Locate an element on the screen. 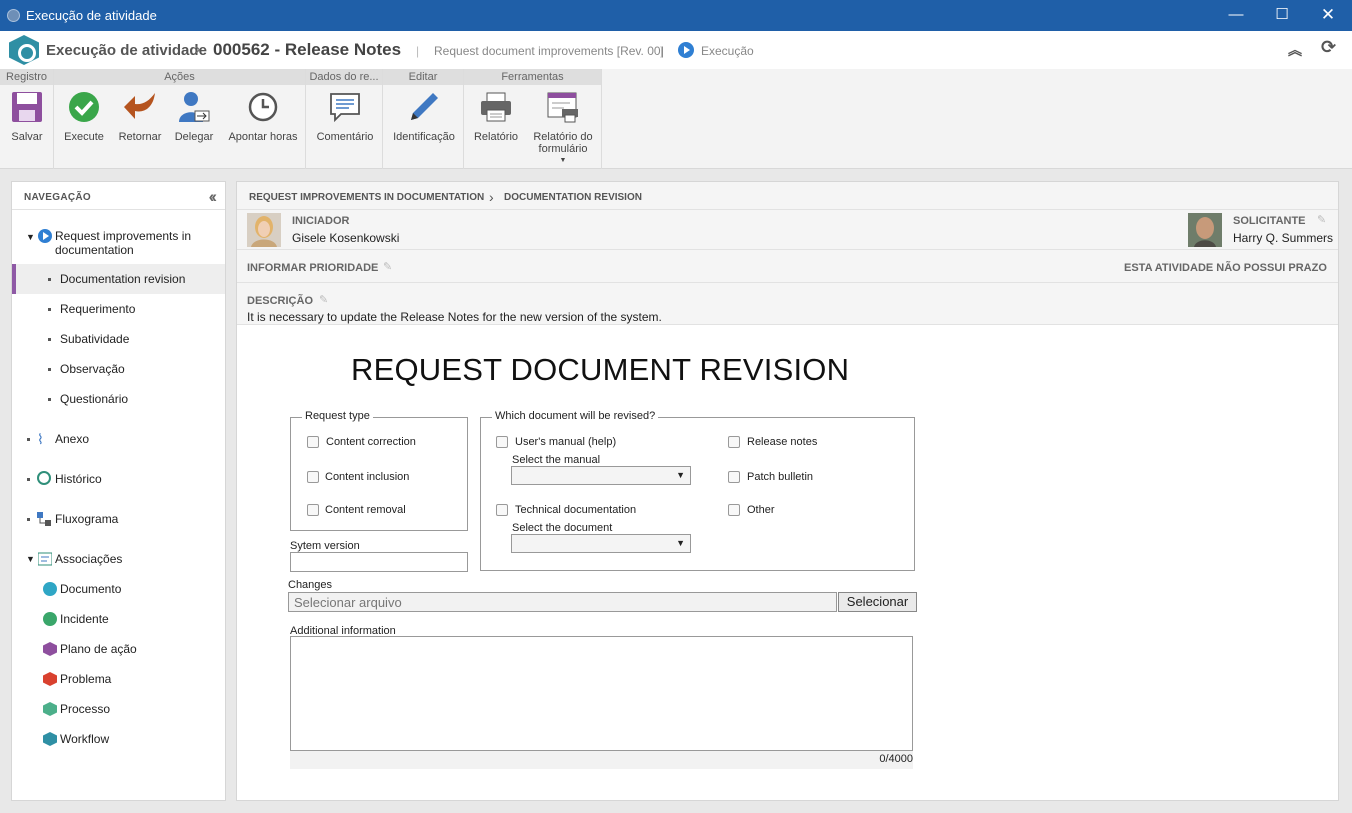 This screenshot has width=1352, height=813. log-hours-button: Apontar horas is located at coordinates (263, 117).